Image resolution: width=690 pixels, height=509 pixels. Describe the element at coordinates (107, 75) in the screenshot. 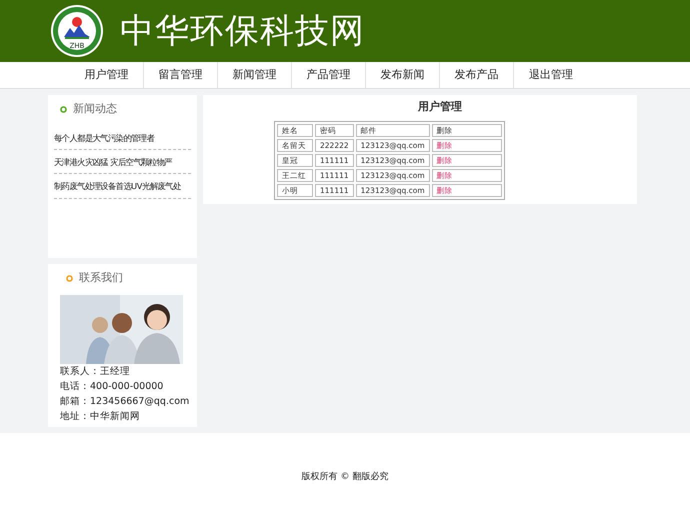

I see `nav-link: 用户管理` at that location.